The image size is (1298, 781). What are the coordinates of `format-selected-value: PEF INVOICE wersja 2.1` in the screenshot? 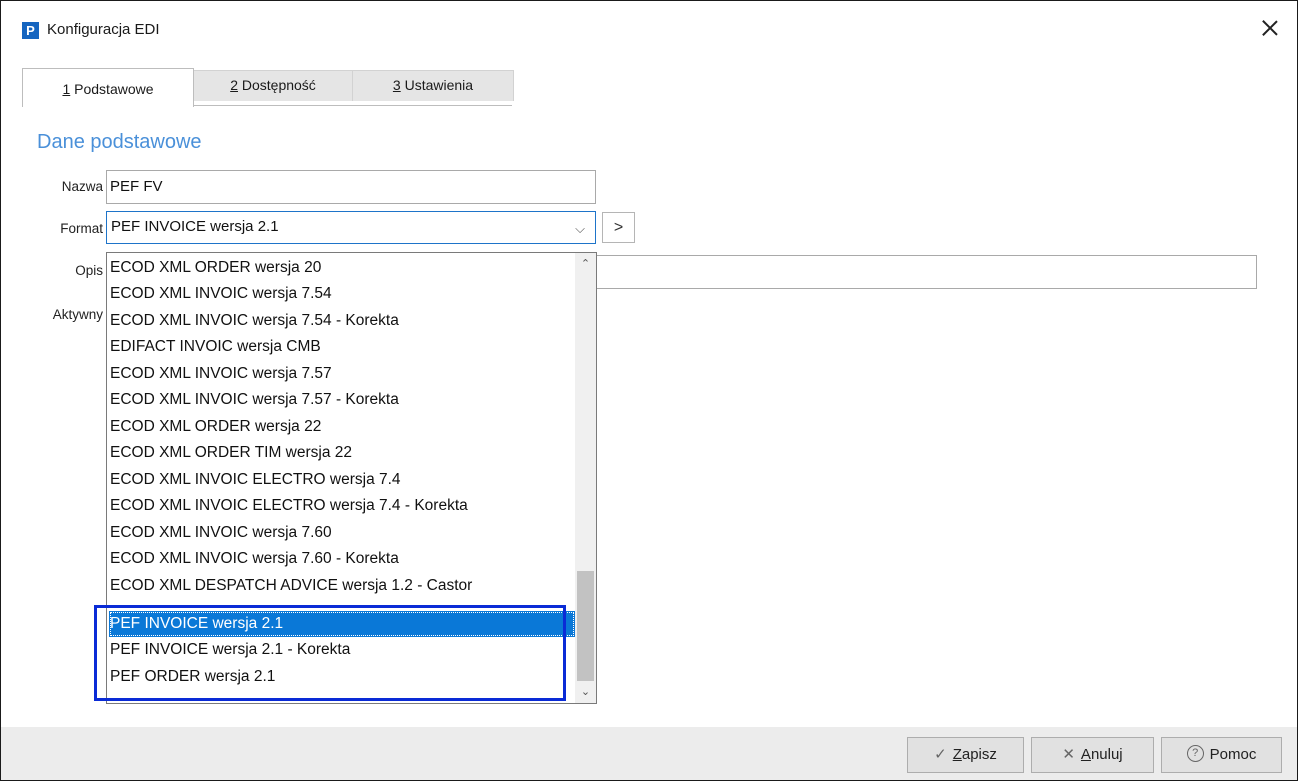 It's located at (195, 226).